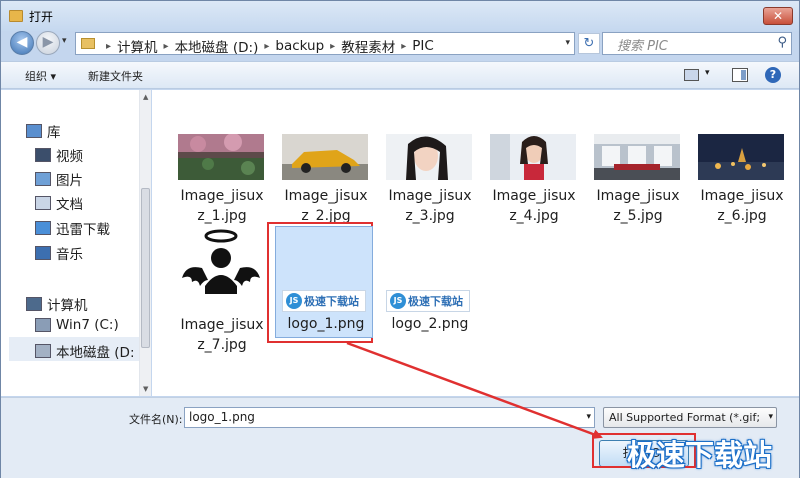  I want to click on sidebar-item: 音乐, so click(59, 253).